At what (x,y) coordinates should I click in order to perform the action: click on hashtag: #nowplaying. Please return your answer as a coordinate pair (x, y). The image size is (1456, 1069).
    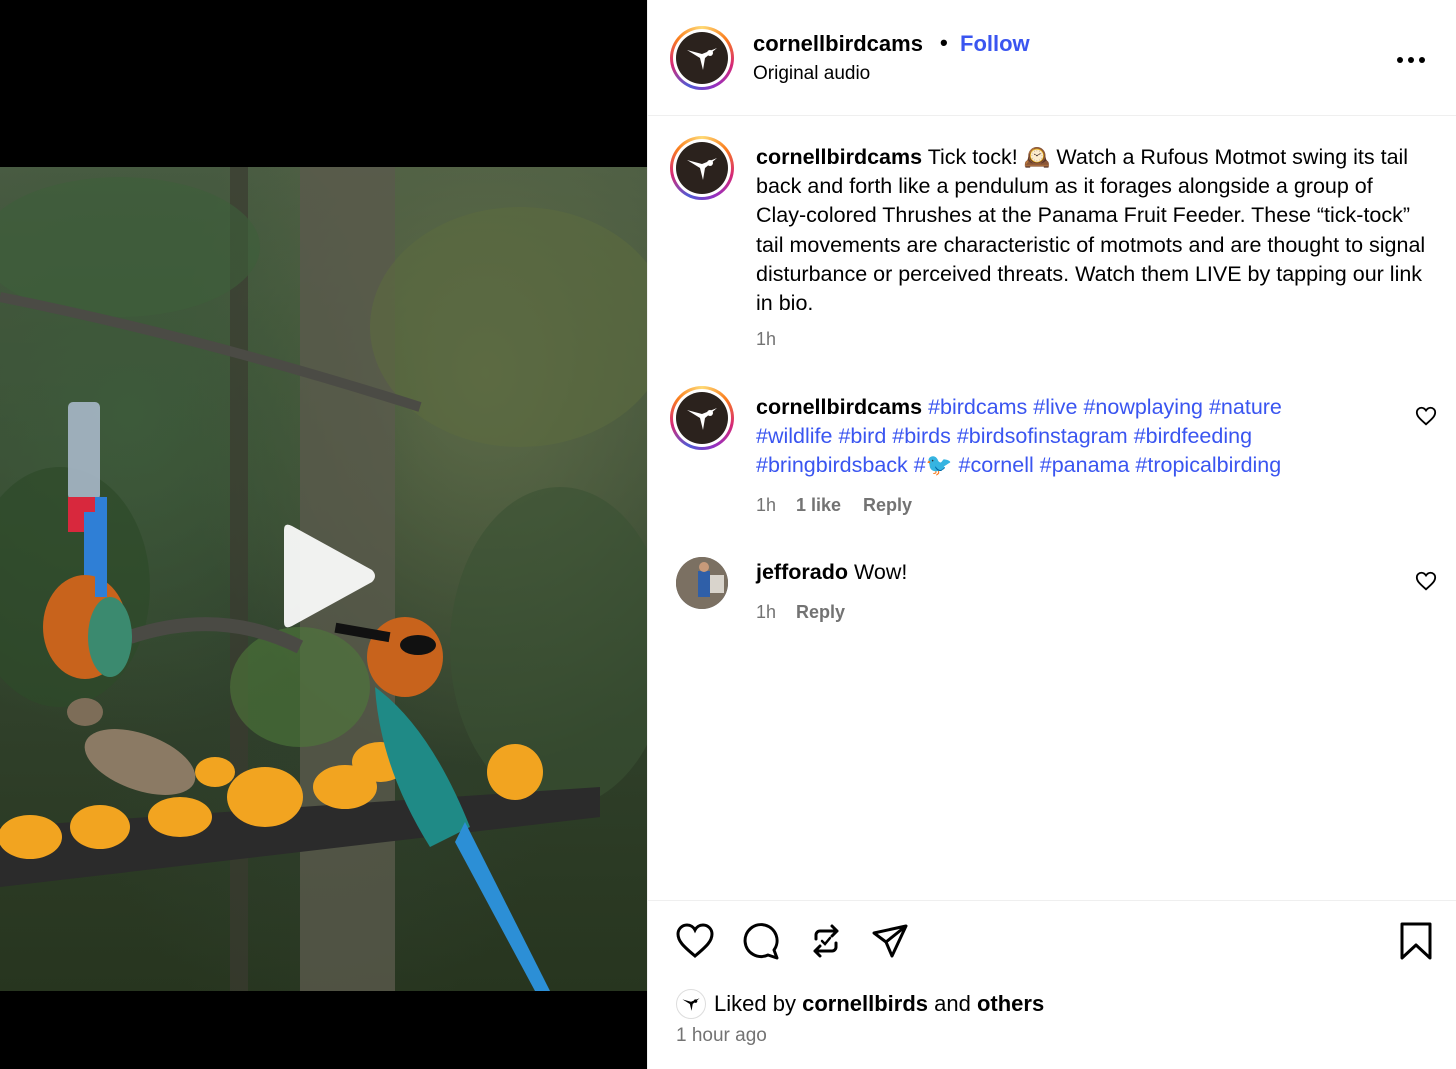
    Looking at the image, I should click on (1143, 407).